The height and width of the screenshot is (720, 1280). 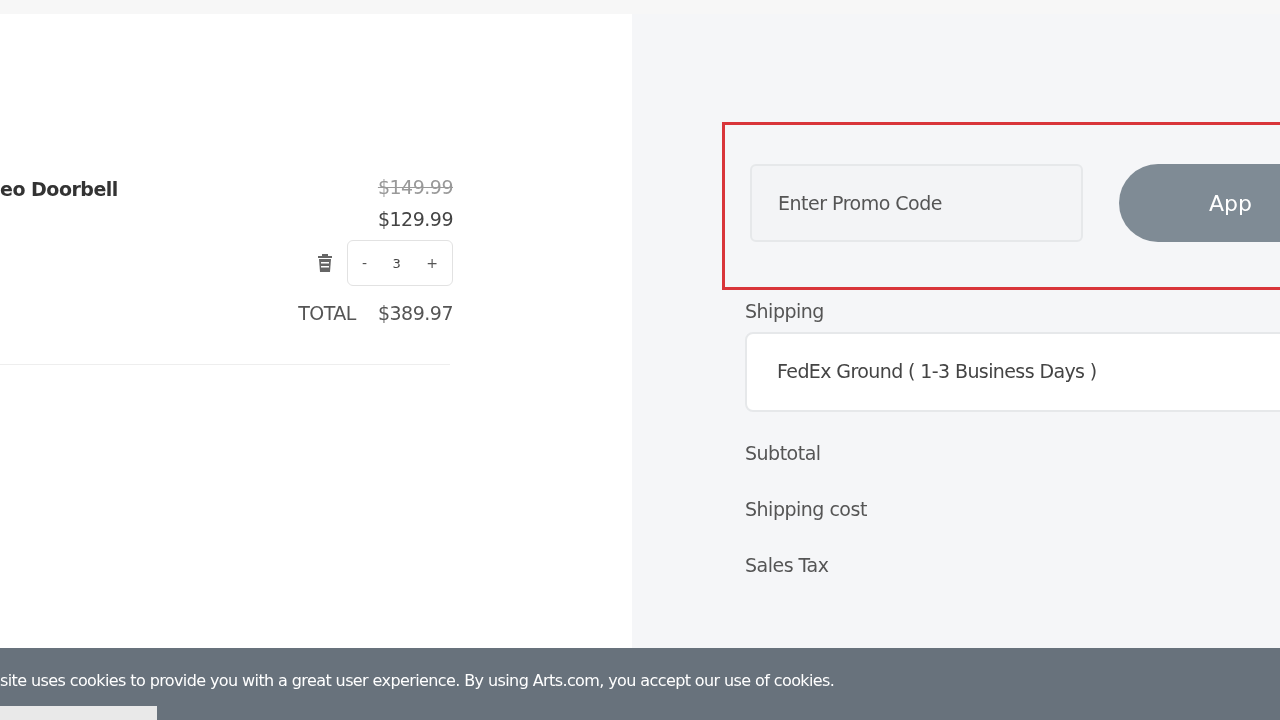 I want to click on shipping-select: FedEx Ground ( 1-3 Business Days ), so click(x=1012, y=372).